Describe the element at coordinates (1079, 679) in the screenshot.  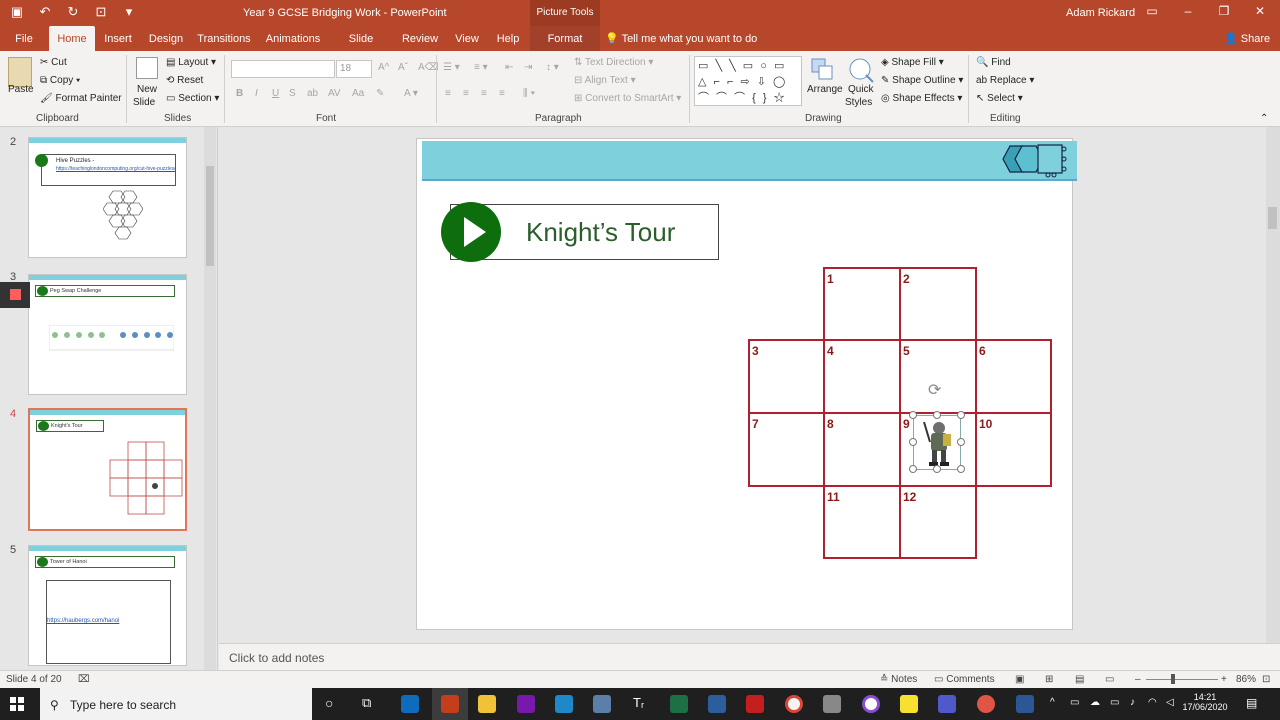
I see `reading-view-icon: ▤` at that location.